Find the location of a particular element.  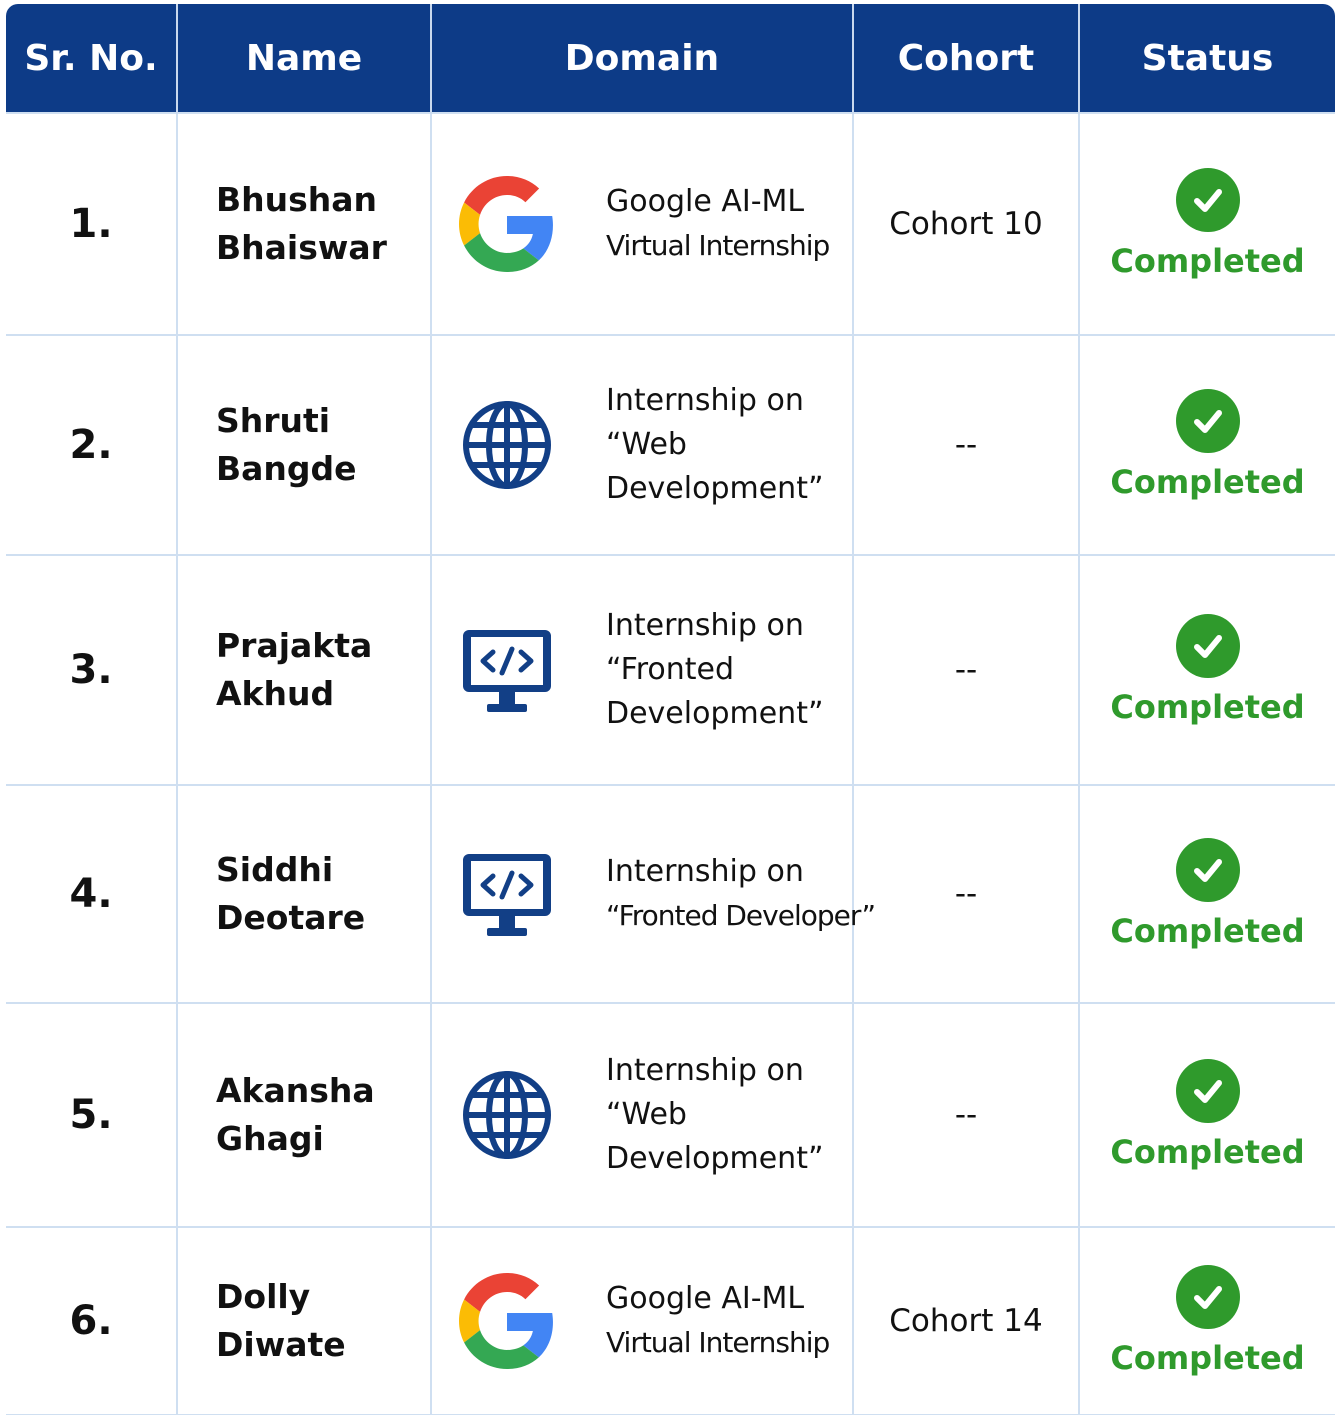

name-line: Shruti is located at coordinates (273, 420).